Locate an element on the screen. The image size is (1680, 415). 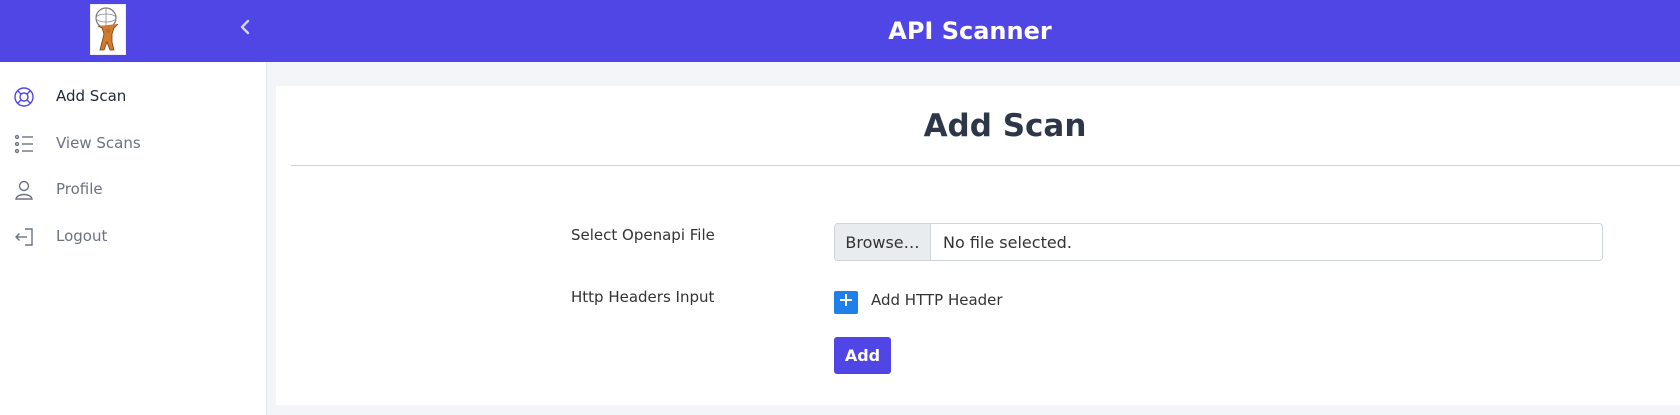
sidebar-item-add-scan: Add Scan is located at coordinates (133, 96).